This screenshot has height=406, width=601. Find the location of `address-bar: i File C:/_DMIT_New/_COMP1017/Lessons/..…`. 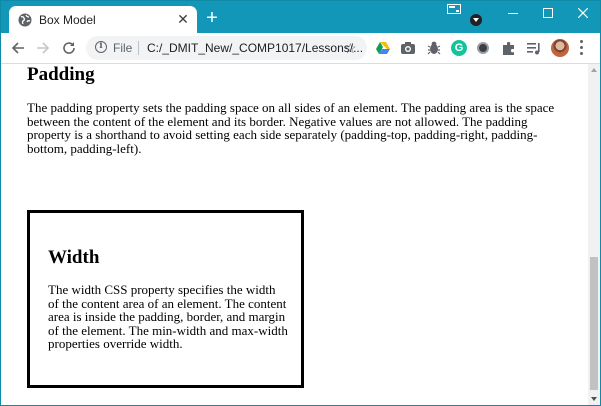

address-bar: i File C:/_DMIT_New/_COMP1017/Lessons/..… is located at coordinates (226, 48).